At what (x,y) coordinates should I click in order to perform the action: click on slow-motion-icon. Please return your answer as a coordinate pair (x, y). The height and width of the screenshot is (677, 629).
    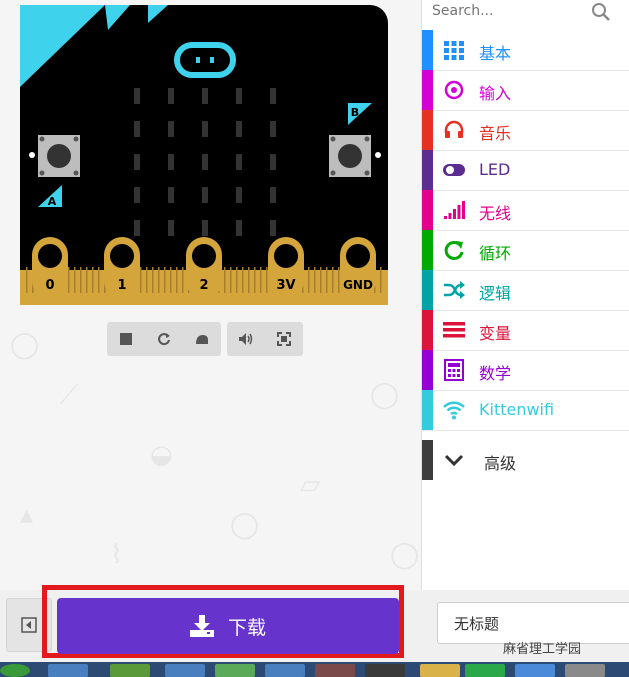
    Looking at the image, I should click on (202, 339).